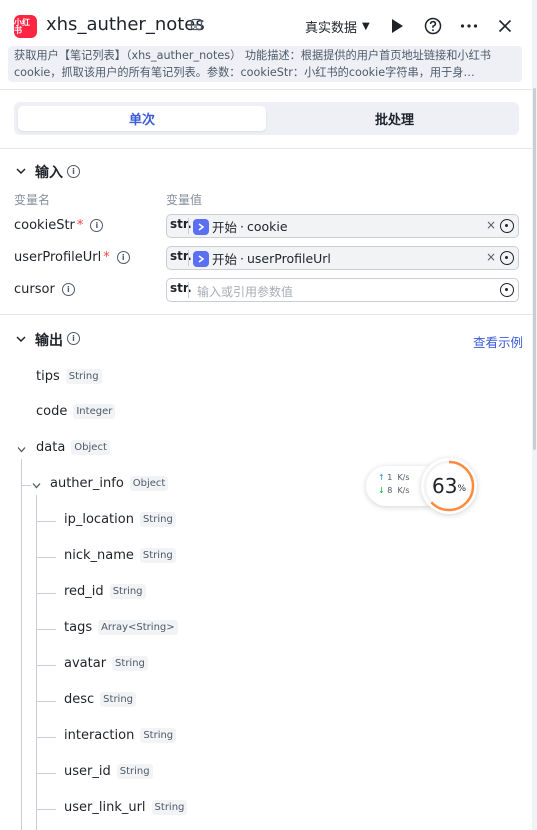  I want to click on run-mode-tabs: 单次 批处理, so click(266, 118).